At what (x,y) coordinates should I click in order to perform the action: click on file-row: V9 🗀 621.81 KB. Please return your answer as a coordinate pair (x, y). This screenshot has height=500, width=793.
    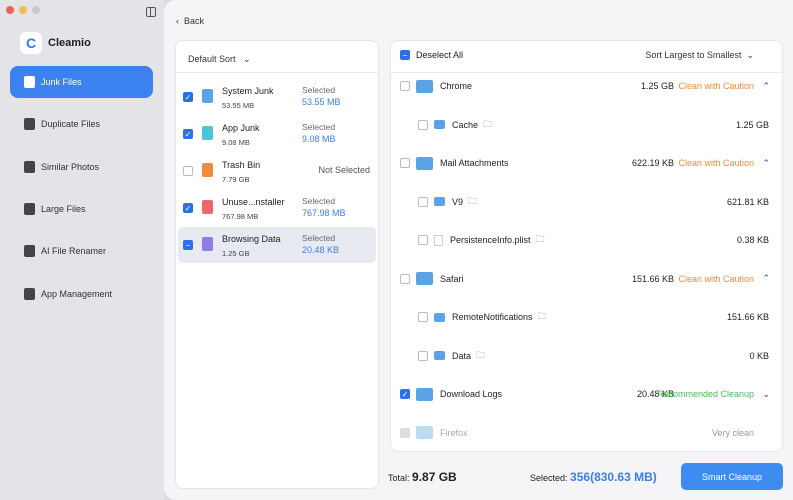
    Looking at the image, I should click on (586, 202).